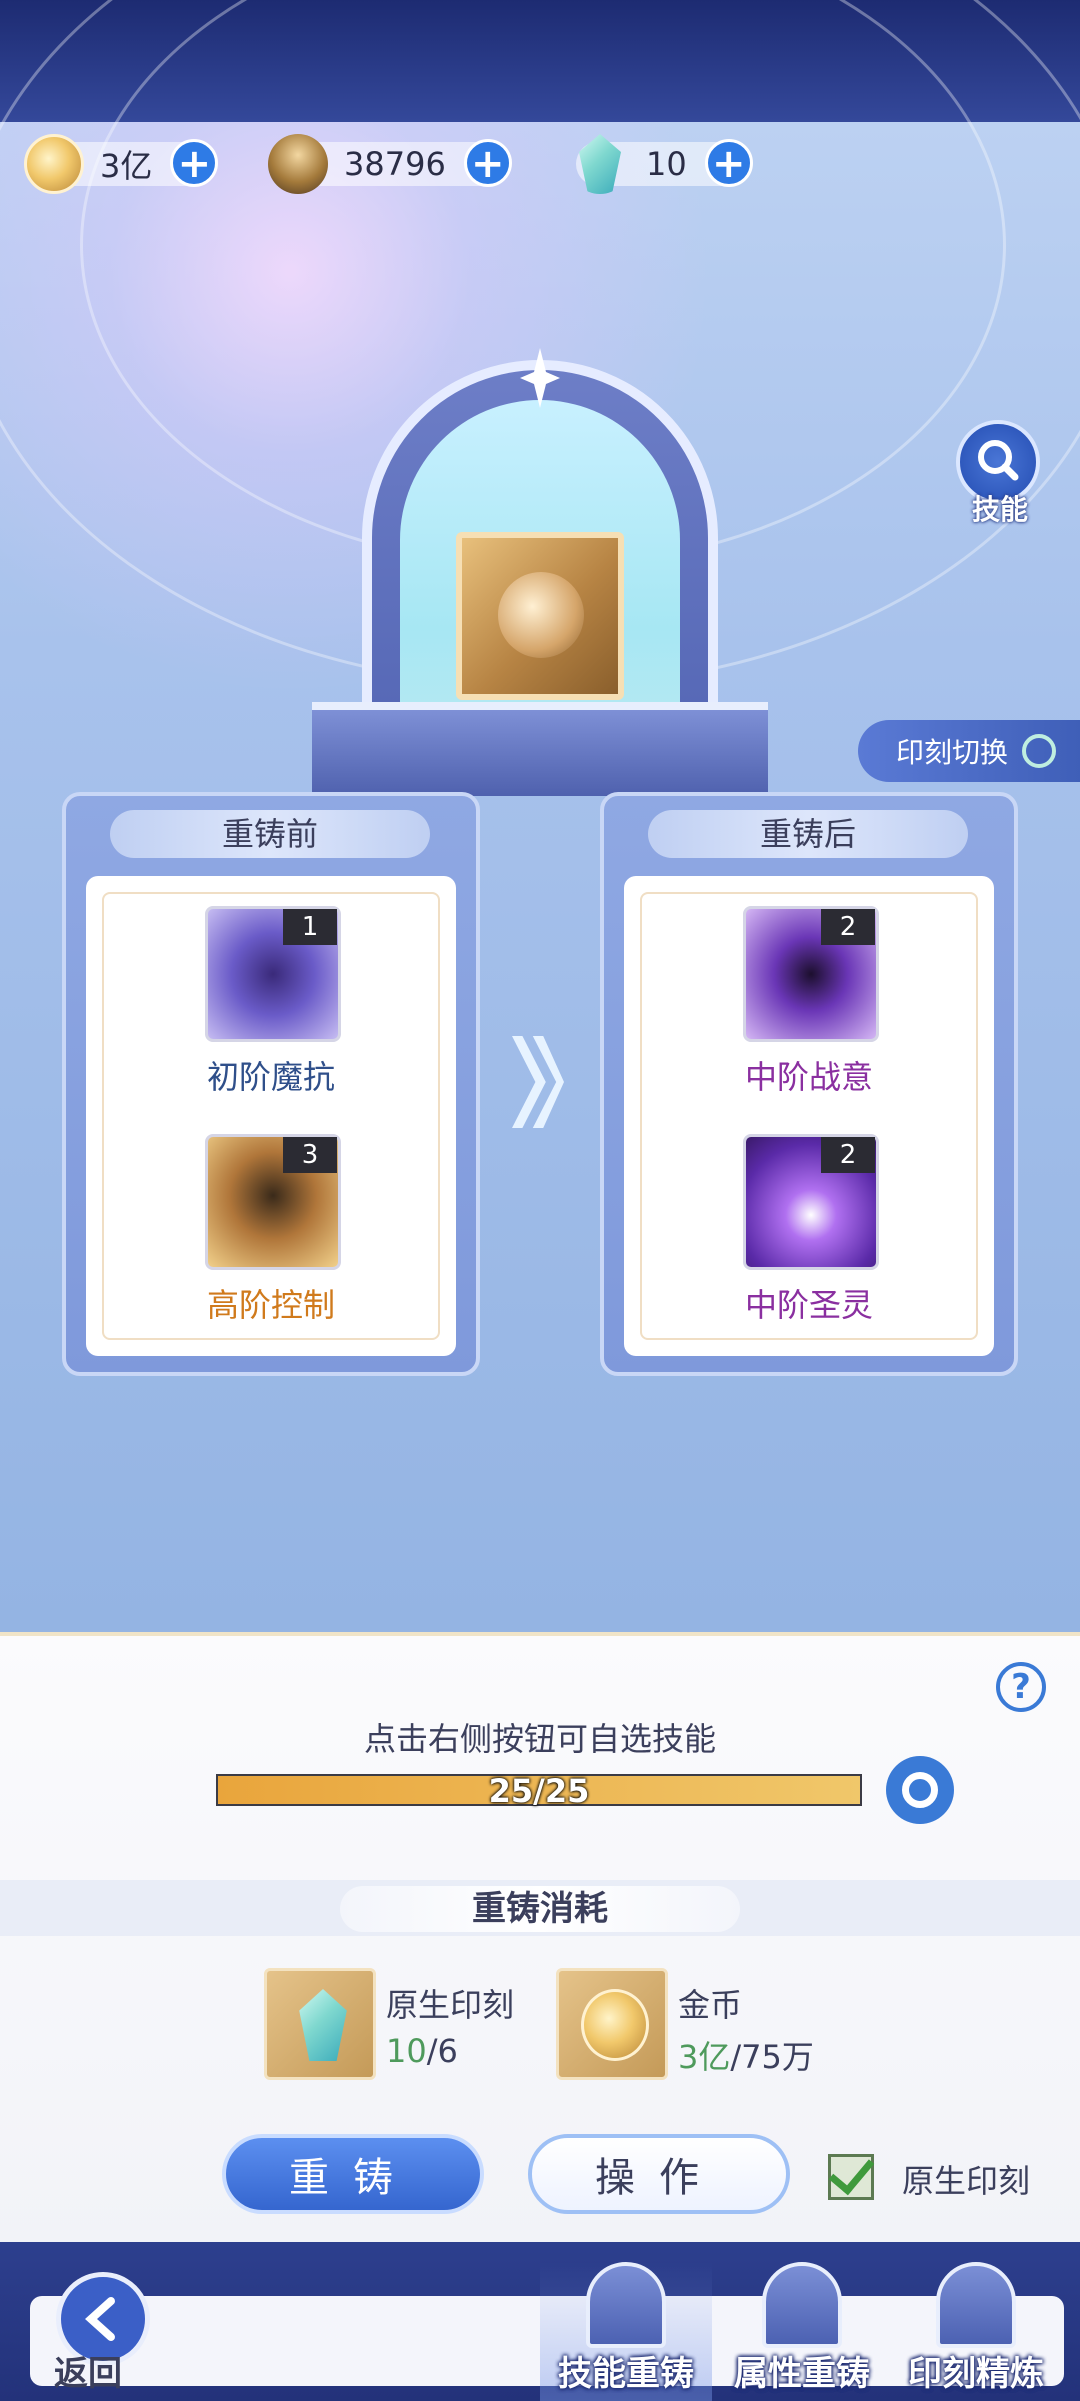 This screenshot has width=1080, height=2401. I want to click on native-imprint-checkbox, so click(851, 2173).